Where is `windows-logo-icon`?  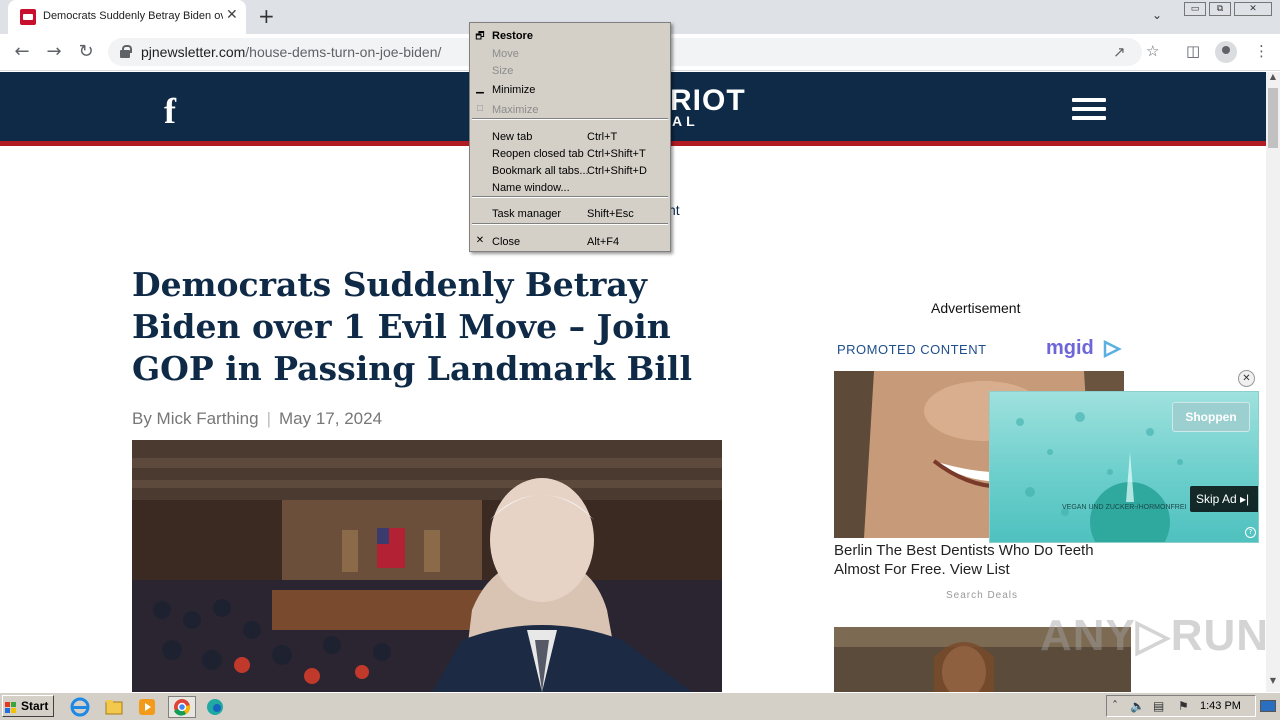 windows-logo-icon is located at coordinates (11, 706).